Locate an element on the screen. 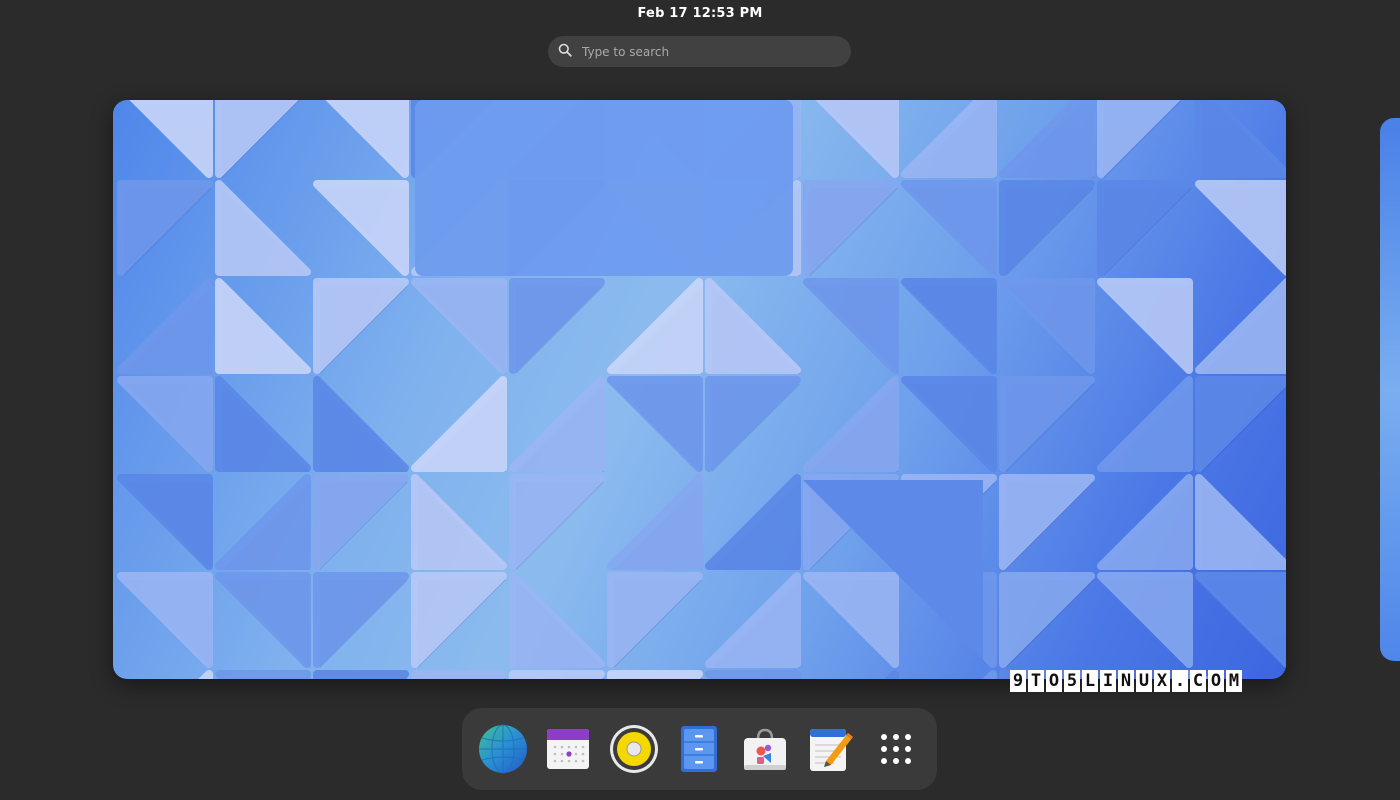 Image resolution: width=1400 pixels, height=800 pixels. speaker-icon is located at coordinates (634, 749).